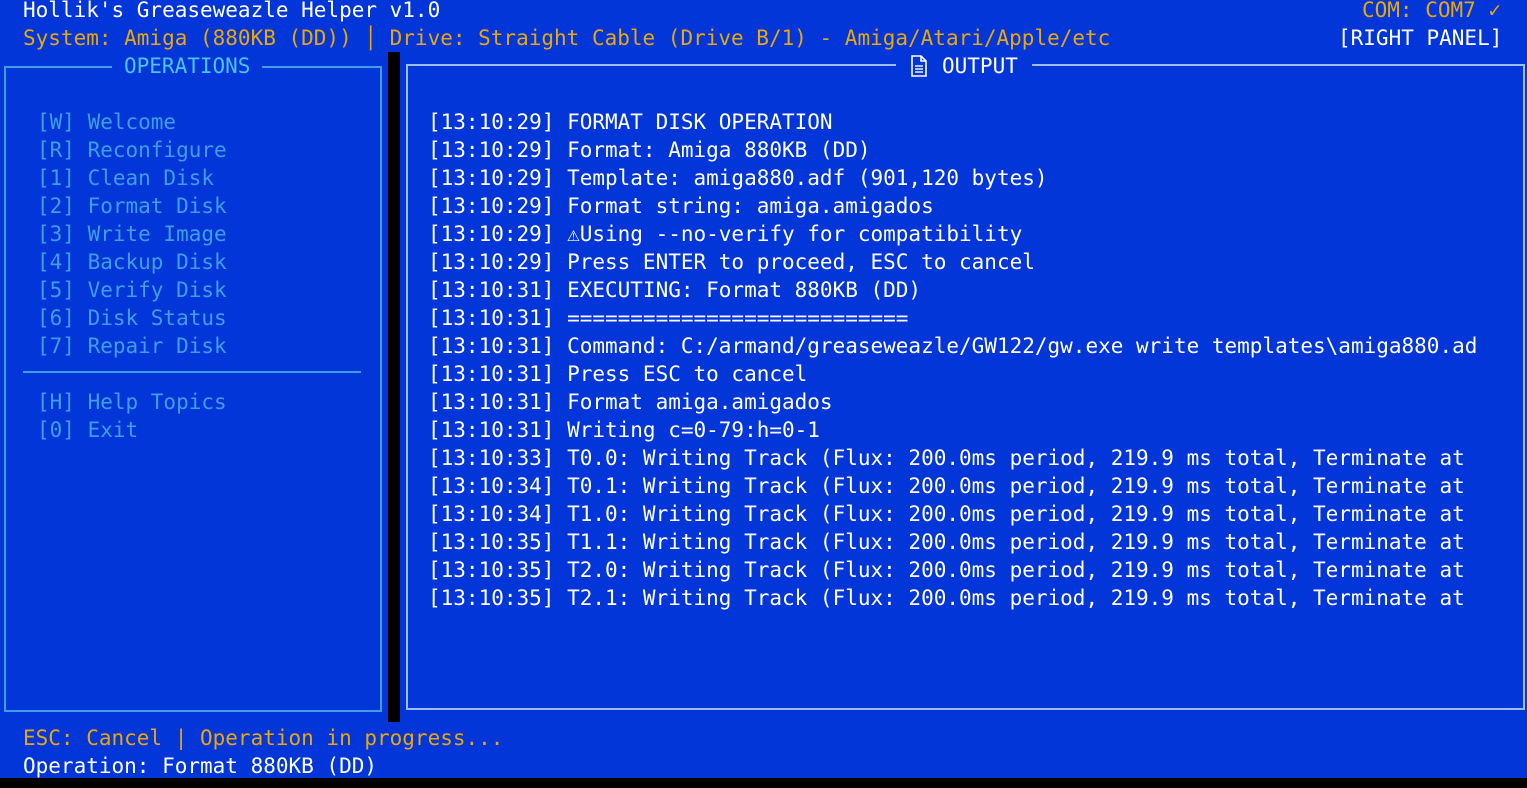 This screenshot has width=1527, height=788. Describe the element at coordinates (132, 234) in the screenshot. I see `menu-item-write-image: [3] Write Image` at that location.